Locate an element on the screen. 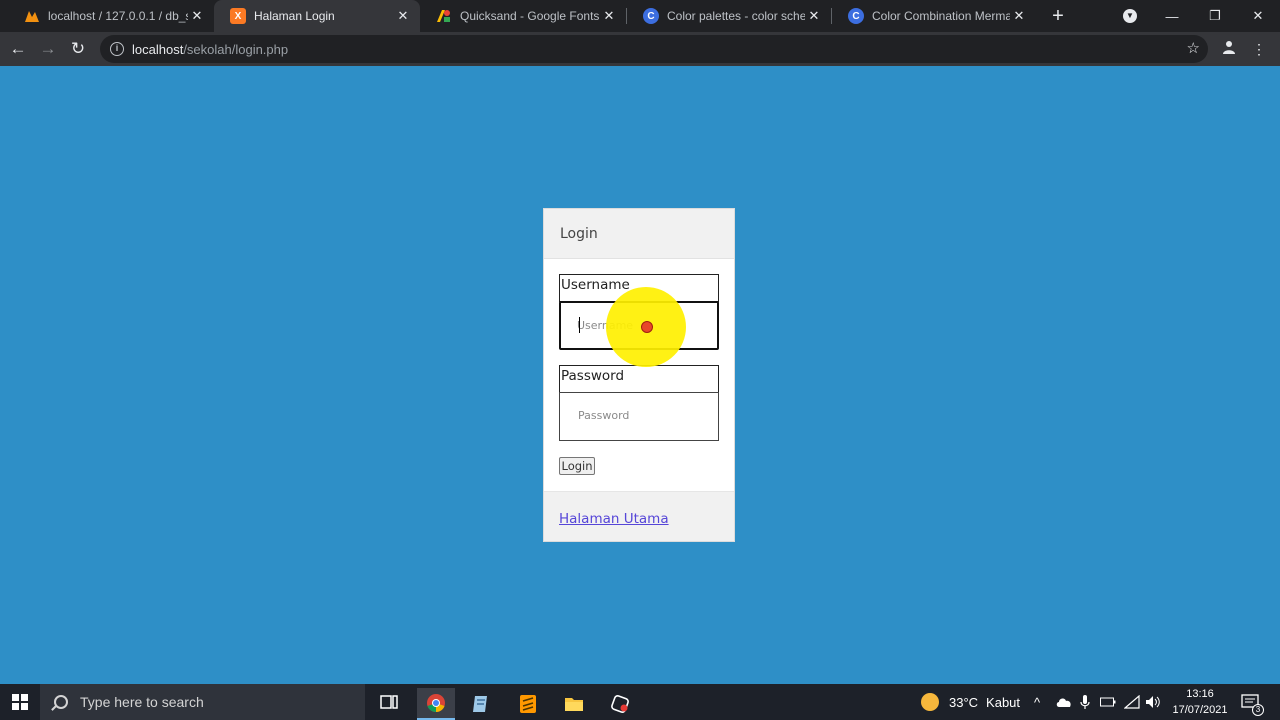 The width and height of the screenshot is (1280, 720). tab-color-combination: C Color Combination Mermaid ✕ is located at coordinates (934, 16).